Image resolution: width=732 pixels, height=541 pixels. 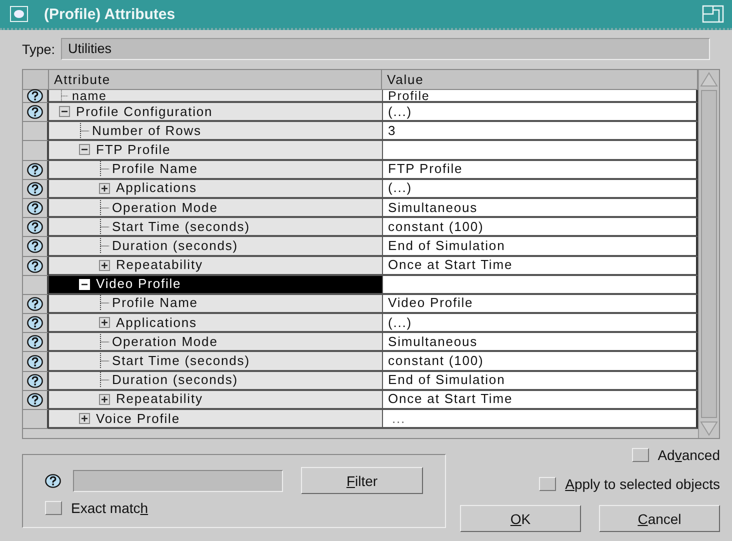 I want to click on attribute-cell: Voice Profile, so click(x=215, y=420).